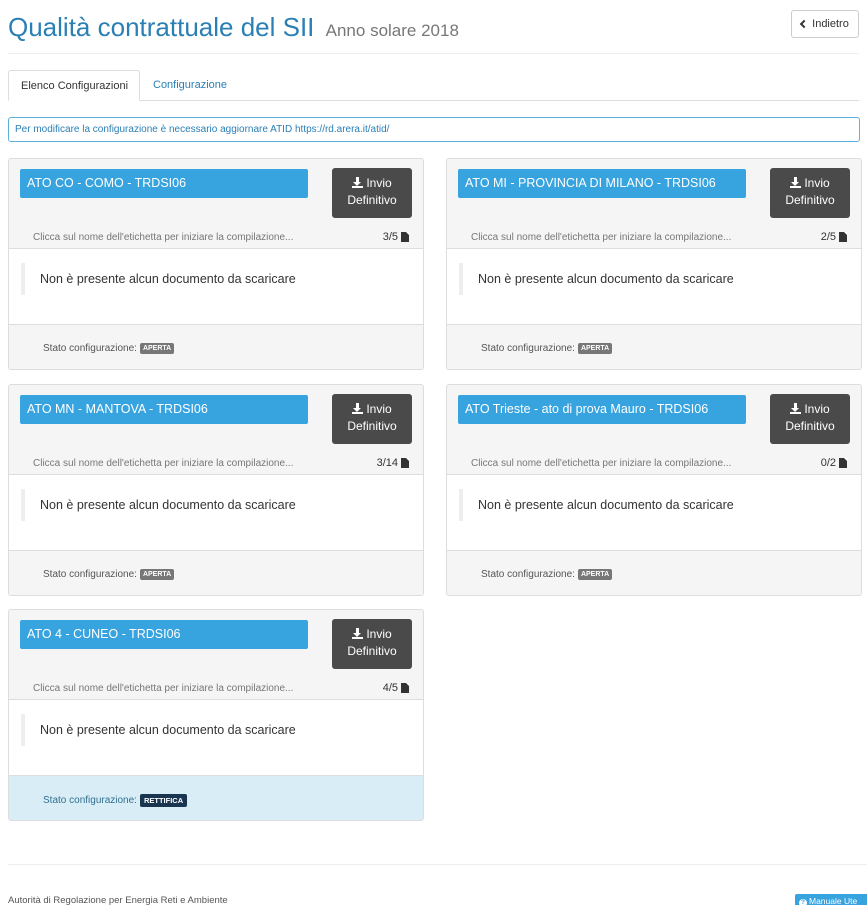  Describe the element at coordinates (803, 902) in the screenshot. I see `help-circle-icon: ?` at that location.